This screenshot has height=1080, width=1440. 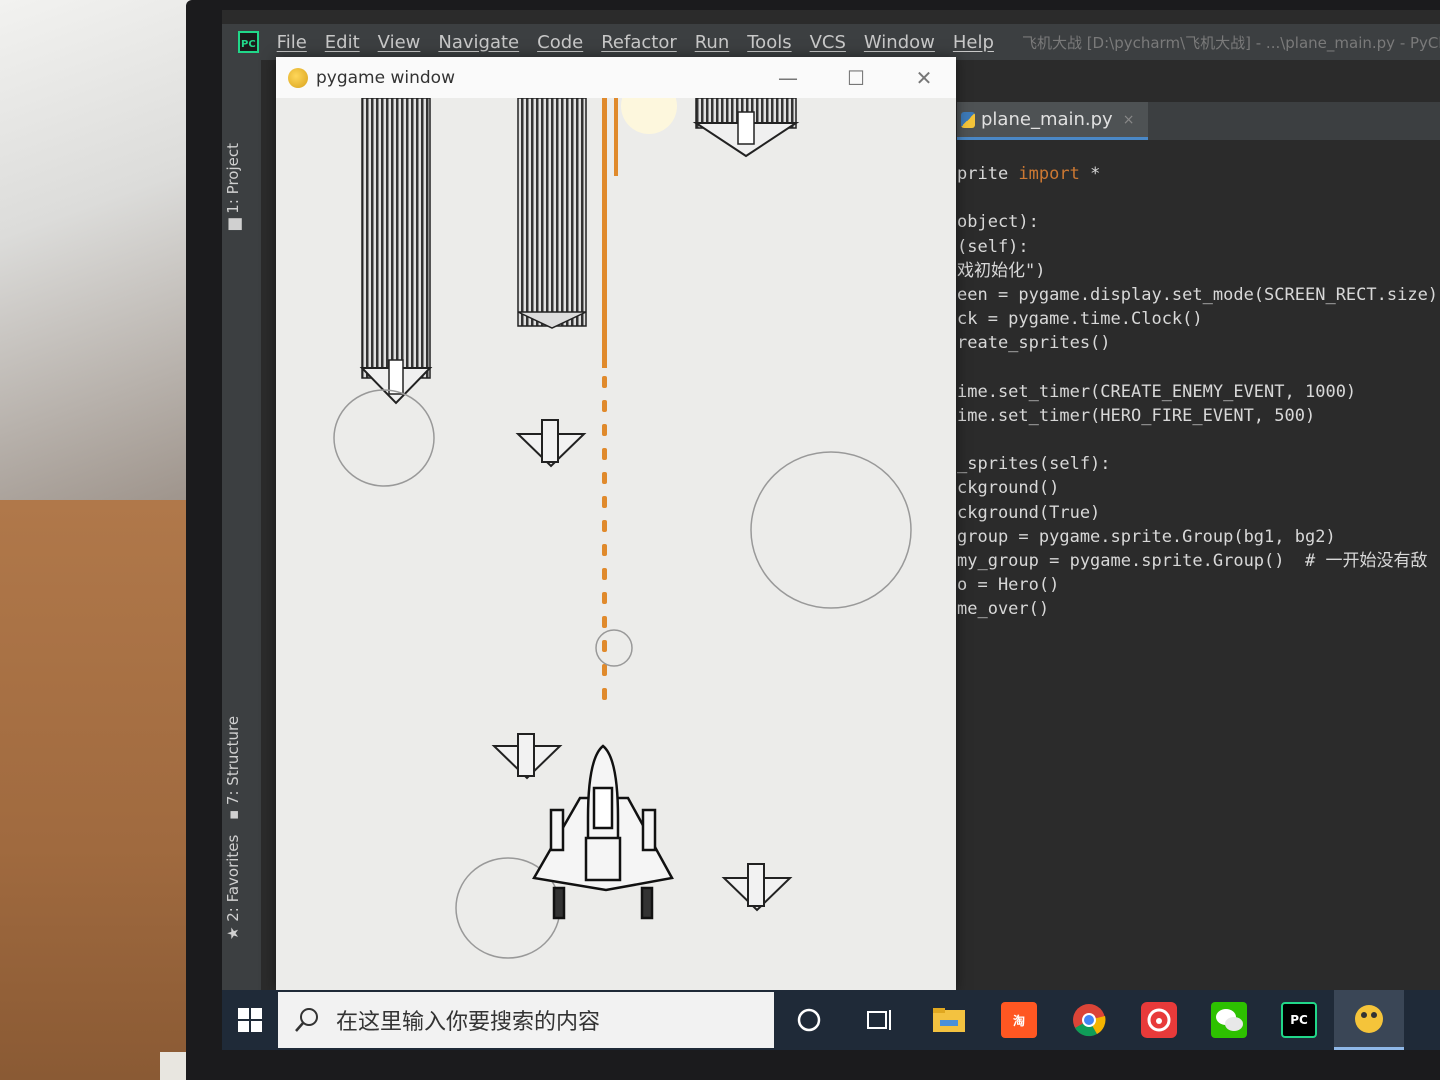 I want to click on taobao-button: 淘, so click(x=1019, y=1020).